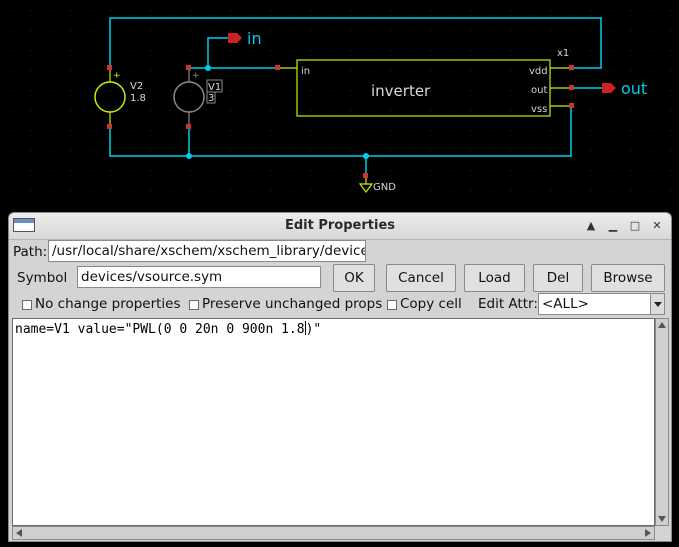 The height and width of the screenshot is (547, 679). Describe the element at coordinates (613, 226) in the screenshot. I see `minimize-icon: ▁` at that location.